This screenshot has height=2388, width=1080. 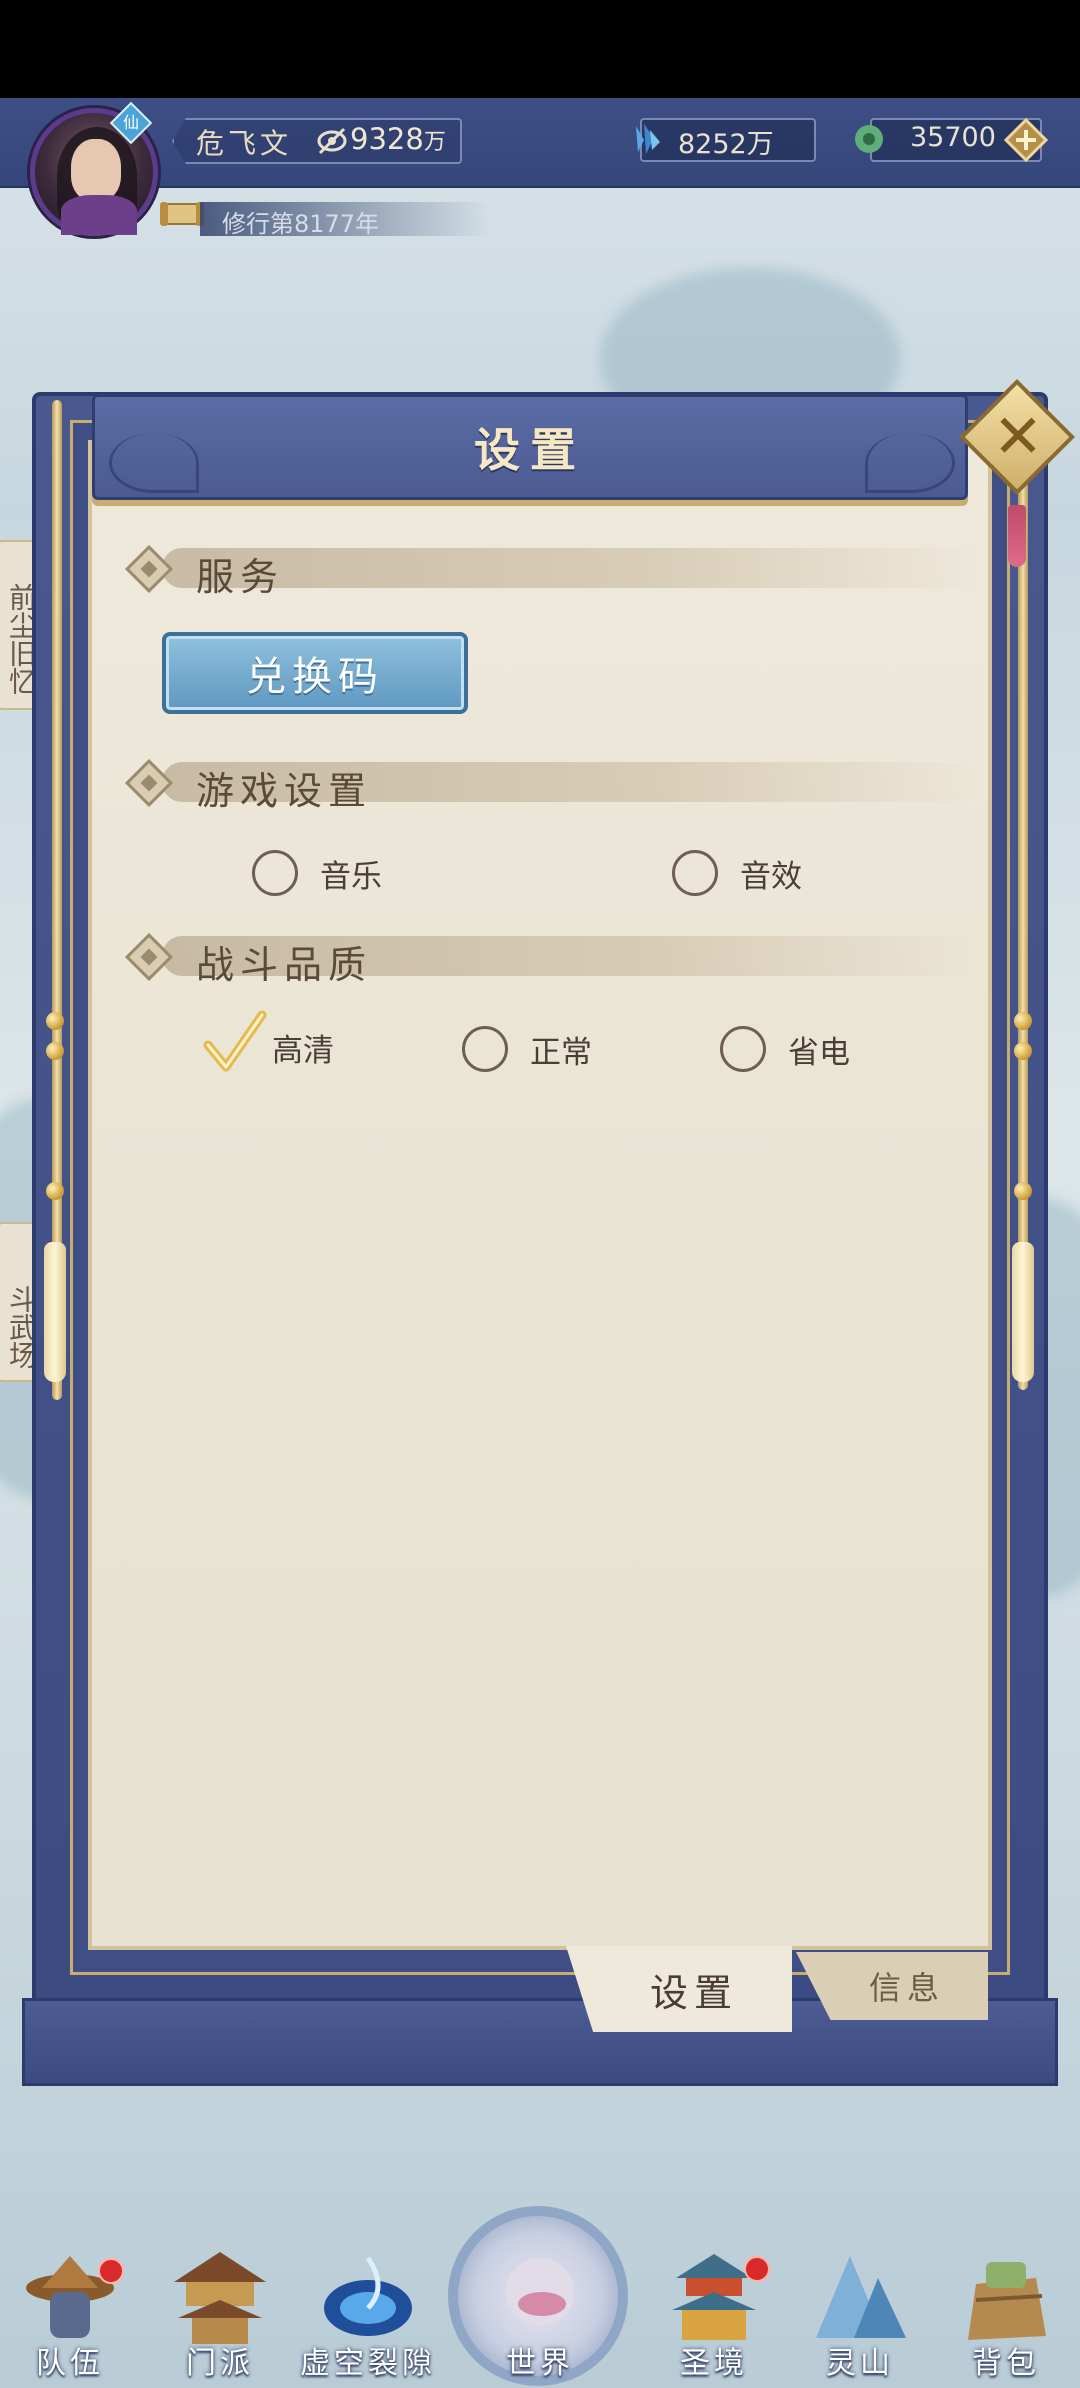 What do you see at coordinates (1018, 437) in the screenshot?
I see `close-icon: ✕` at bounding box center [1018, 437].